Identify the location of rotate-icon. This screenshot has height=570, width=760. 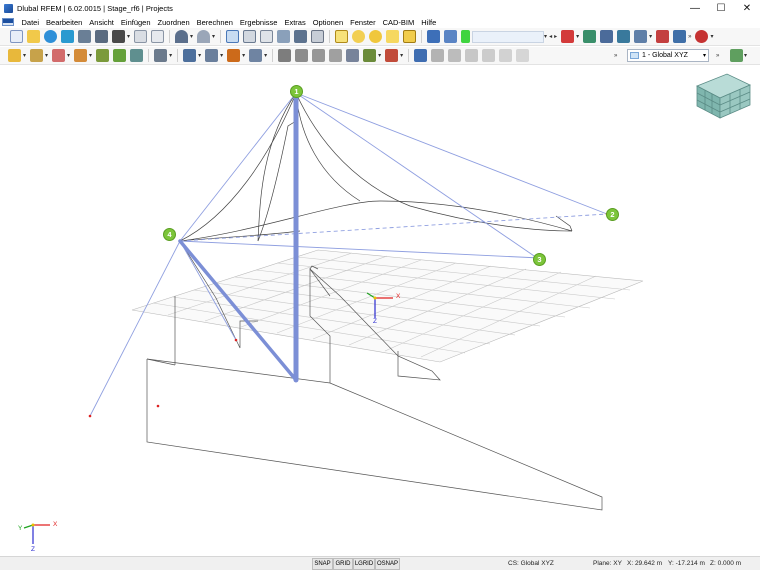
(302, 55).